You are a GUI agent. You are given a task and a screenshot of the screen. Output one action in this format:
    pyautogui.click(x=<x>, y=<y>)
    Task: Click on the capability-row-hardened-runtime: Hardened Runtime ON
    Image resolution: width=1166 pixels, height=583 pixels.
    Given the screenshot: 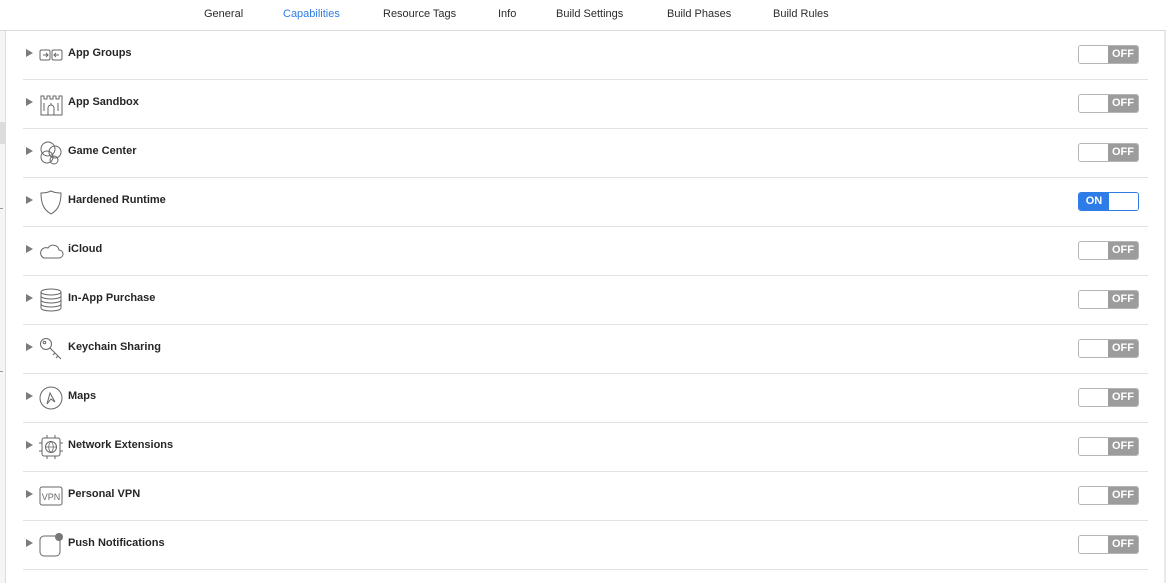 What is the action you would take?
    pyautogui.click(x=585, y=202)
    